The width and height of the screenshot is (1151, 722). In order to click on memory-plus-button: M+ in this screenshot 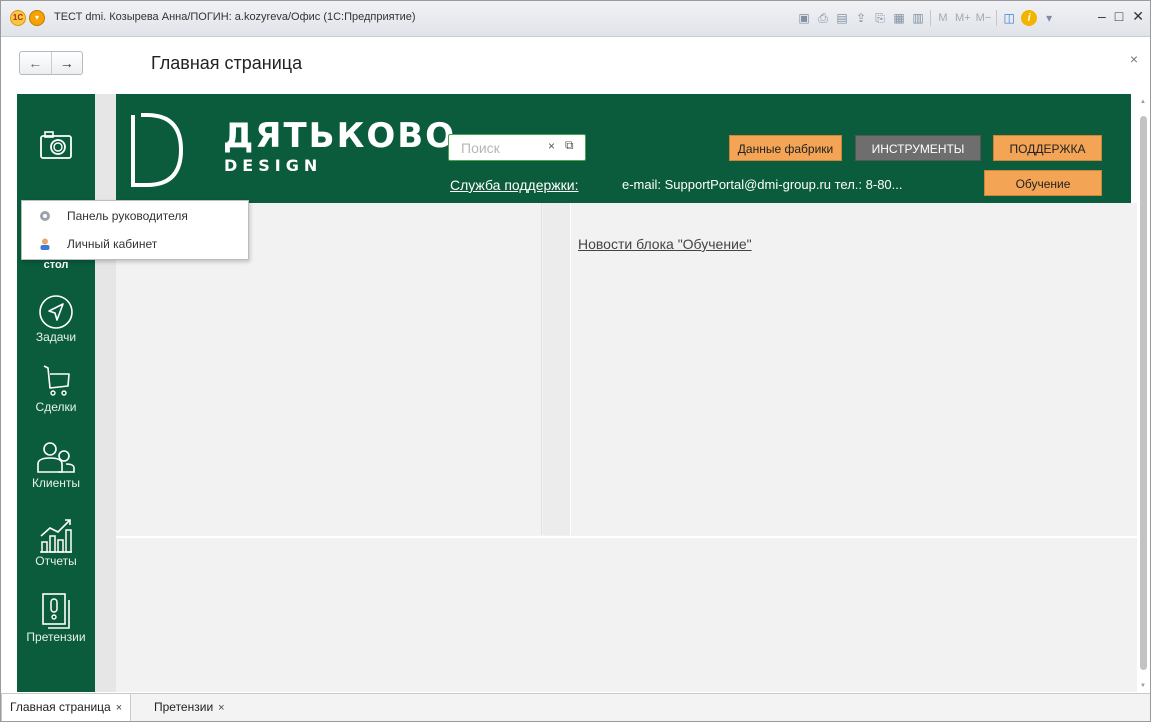, I will do `click(963, 18)`.